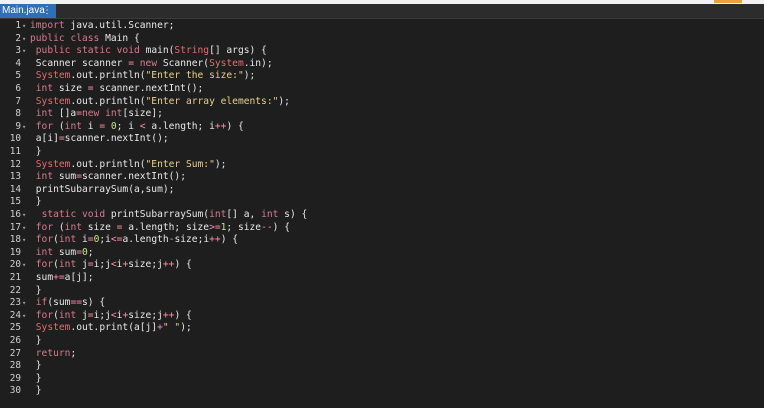 The width and height of the screenshot is (764, 408). I want to click on line-number: 23, so click(15, 303).